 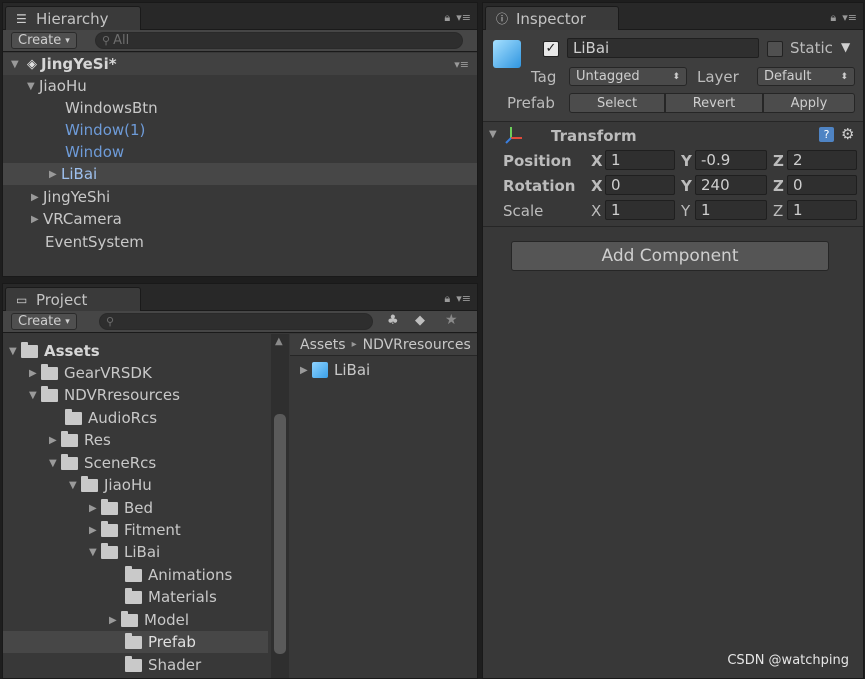 What do you see at coordinates (111, 108) in the screenshot?
I see `hierarchy-item-label: WindowsBtn` at bounding box center [111, 108].